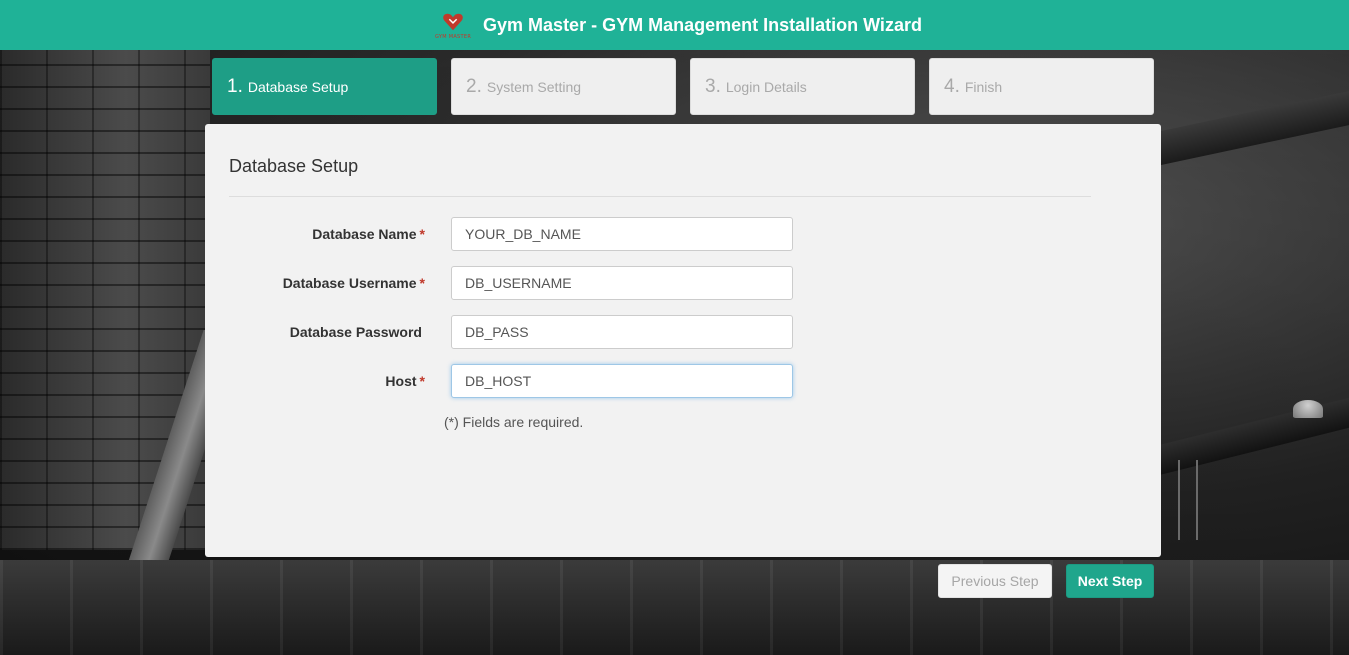 The height and width of the screenshot is (655, 1349). What do you see at coordinates (349, 283) in the screenshot?
I see `label-text: Database Username` at bounding box center [349, 283].